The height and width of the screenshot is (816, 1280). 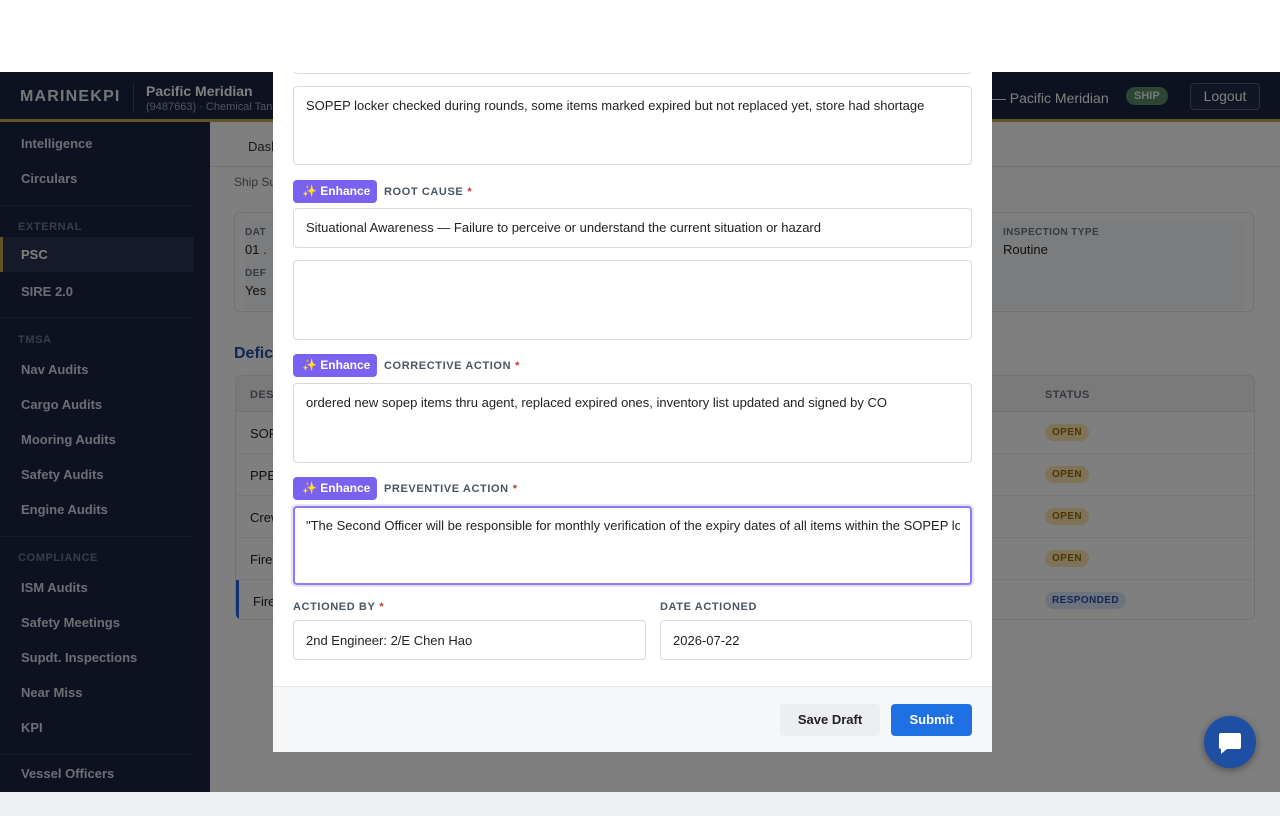 What do you see at coordinates (335, 488) in the screenshot?
I see `enhance-preventive-button: ✨ Enhance` at bounding box center [335, 488].